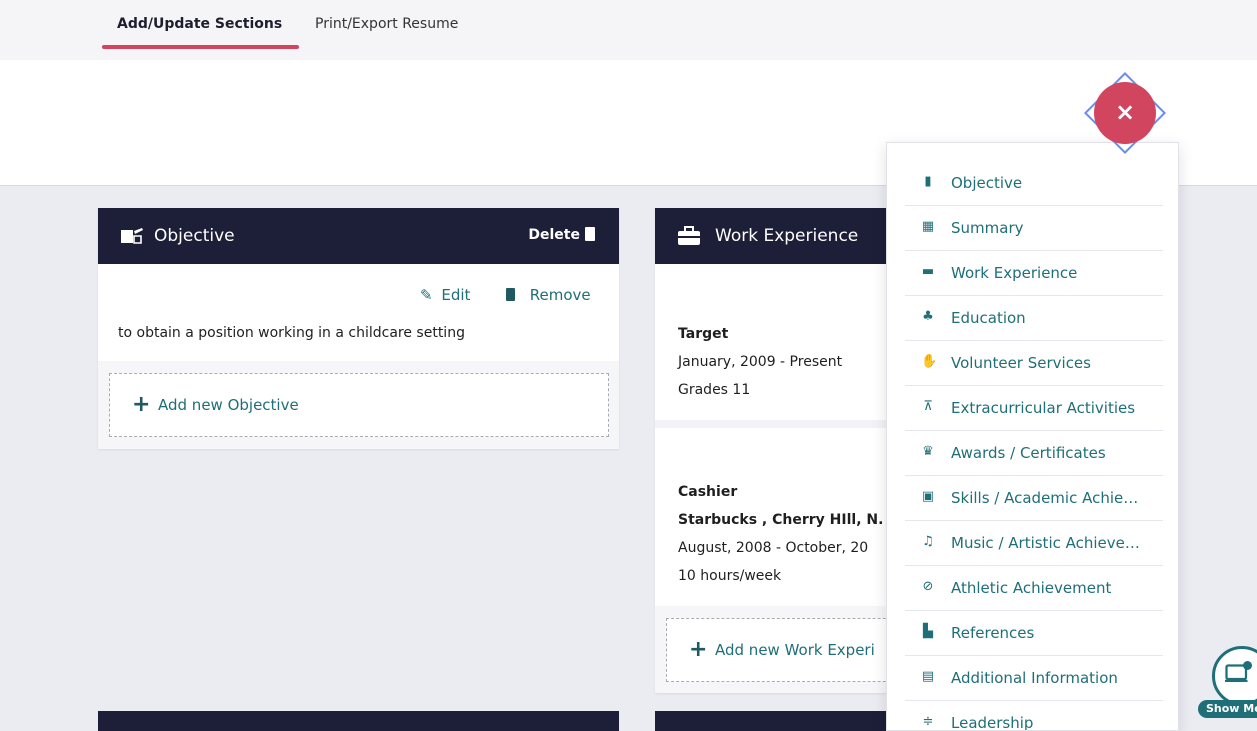  I want to click on show-me-widget: Show Me, so click(1227, 682).